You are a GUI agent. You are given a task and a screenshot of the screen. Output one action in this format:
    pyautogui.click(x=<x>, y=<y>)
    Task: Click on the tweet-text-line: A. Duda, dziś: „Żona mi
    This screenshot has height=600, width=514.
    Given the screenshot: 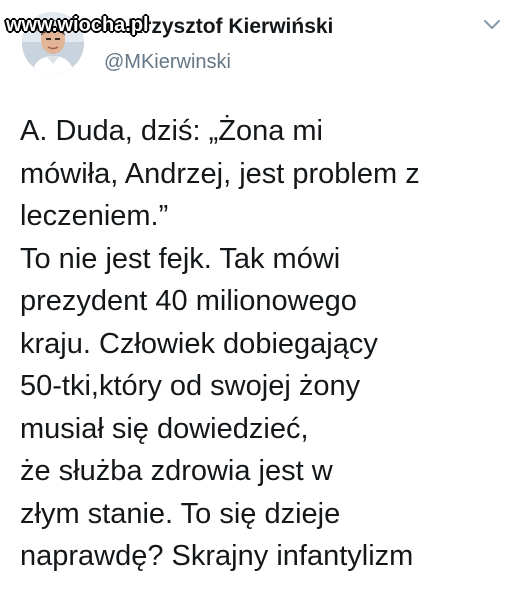 What is the action you would take?
    pyautogui.click(x=171, y=131)
    